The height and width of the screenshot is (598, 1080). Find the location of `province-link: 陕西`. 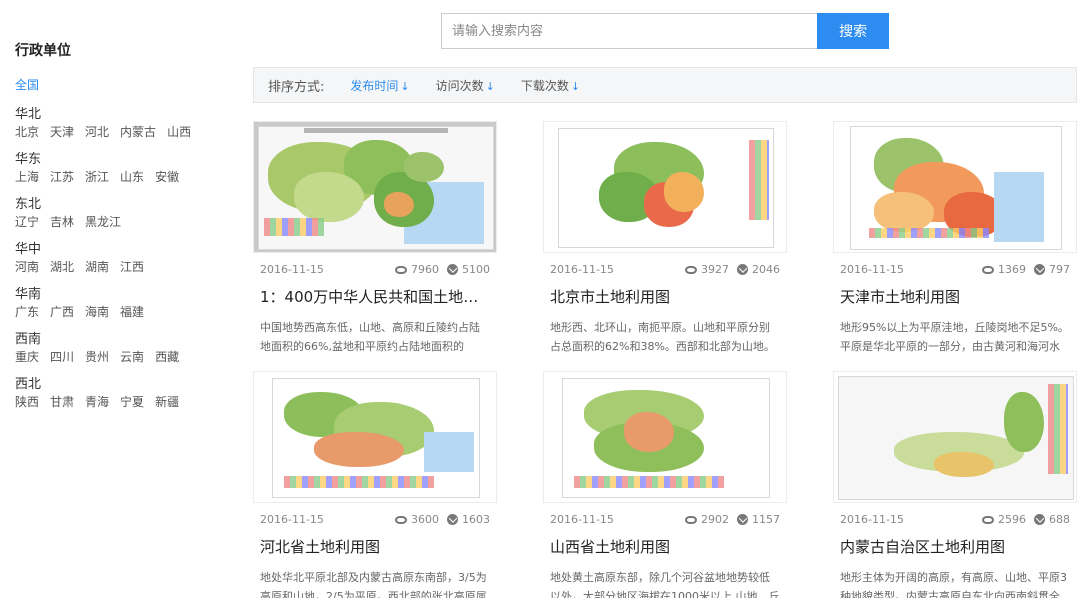

province-link: 陕西 is located at coordinates (27, 402).